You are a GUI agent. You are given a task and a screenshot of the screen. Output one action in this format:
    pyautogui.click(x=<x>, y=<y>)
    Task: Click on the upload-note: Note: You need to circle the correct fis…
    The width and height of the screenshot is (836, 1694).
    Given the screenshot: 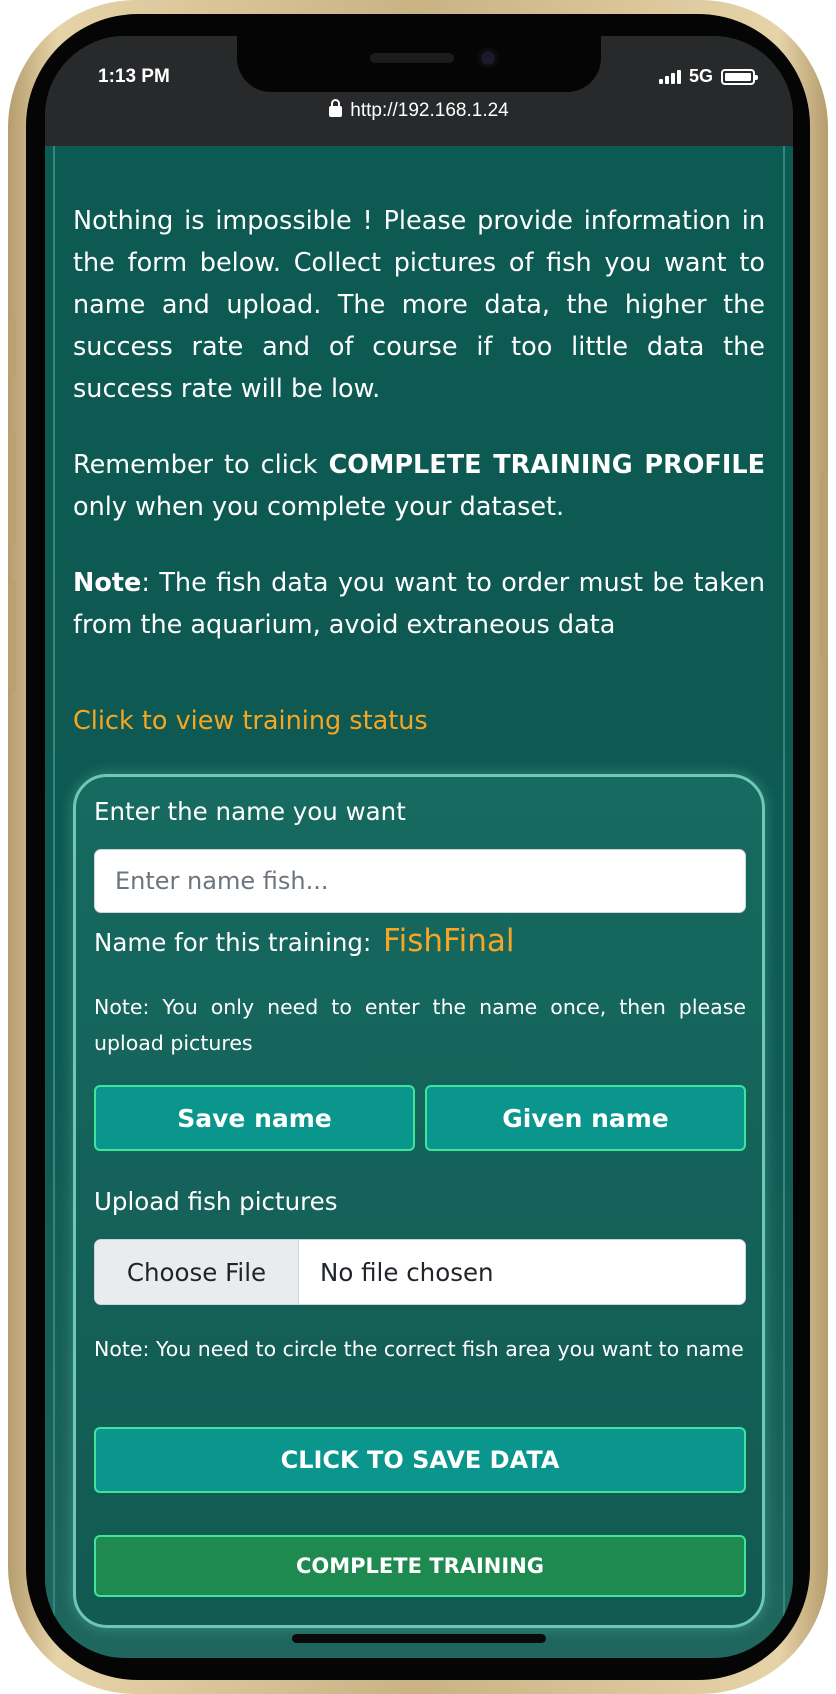 What is the action you would take?
    pyautogui.click(x=419, y=1349)
    